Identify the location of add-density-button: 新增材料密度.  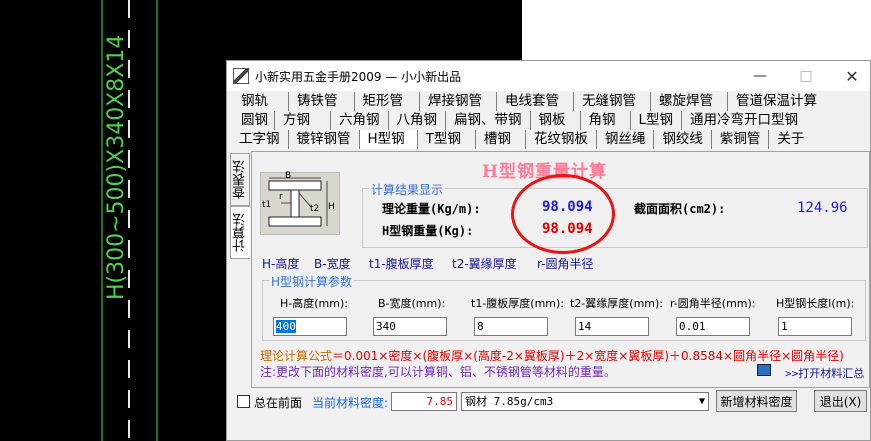
(756, 401).